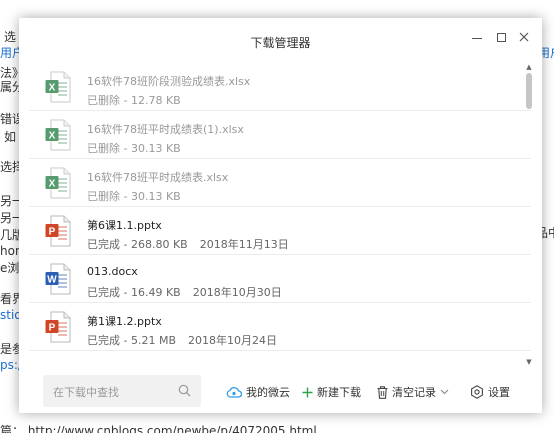 The image size is (554, 433). I want to click on file-name: 第6课1.1.pptx, so click(124, 225).